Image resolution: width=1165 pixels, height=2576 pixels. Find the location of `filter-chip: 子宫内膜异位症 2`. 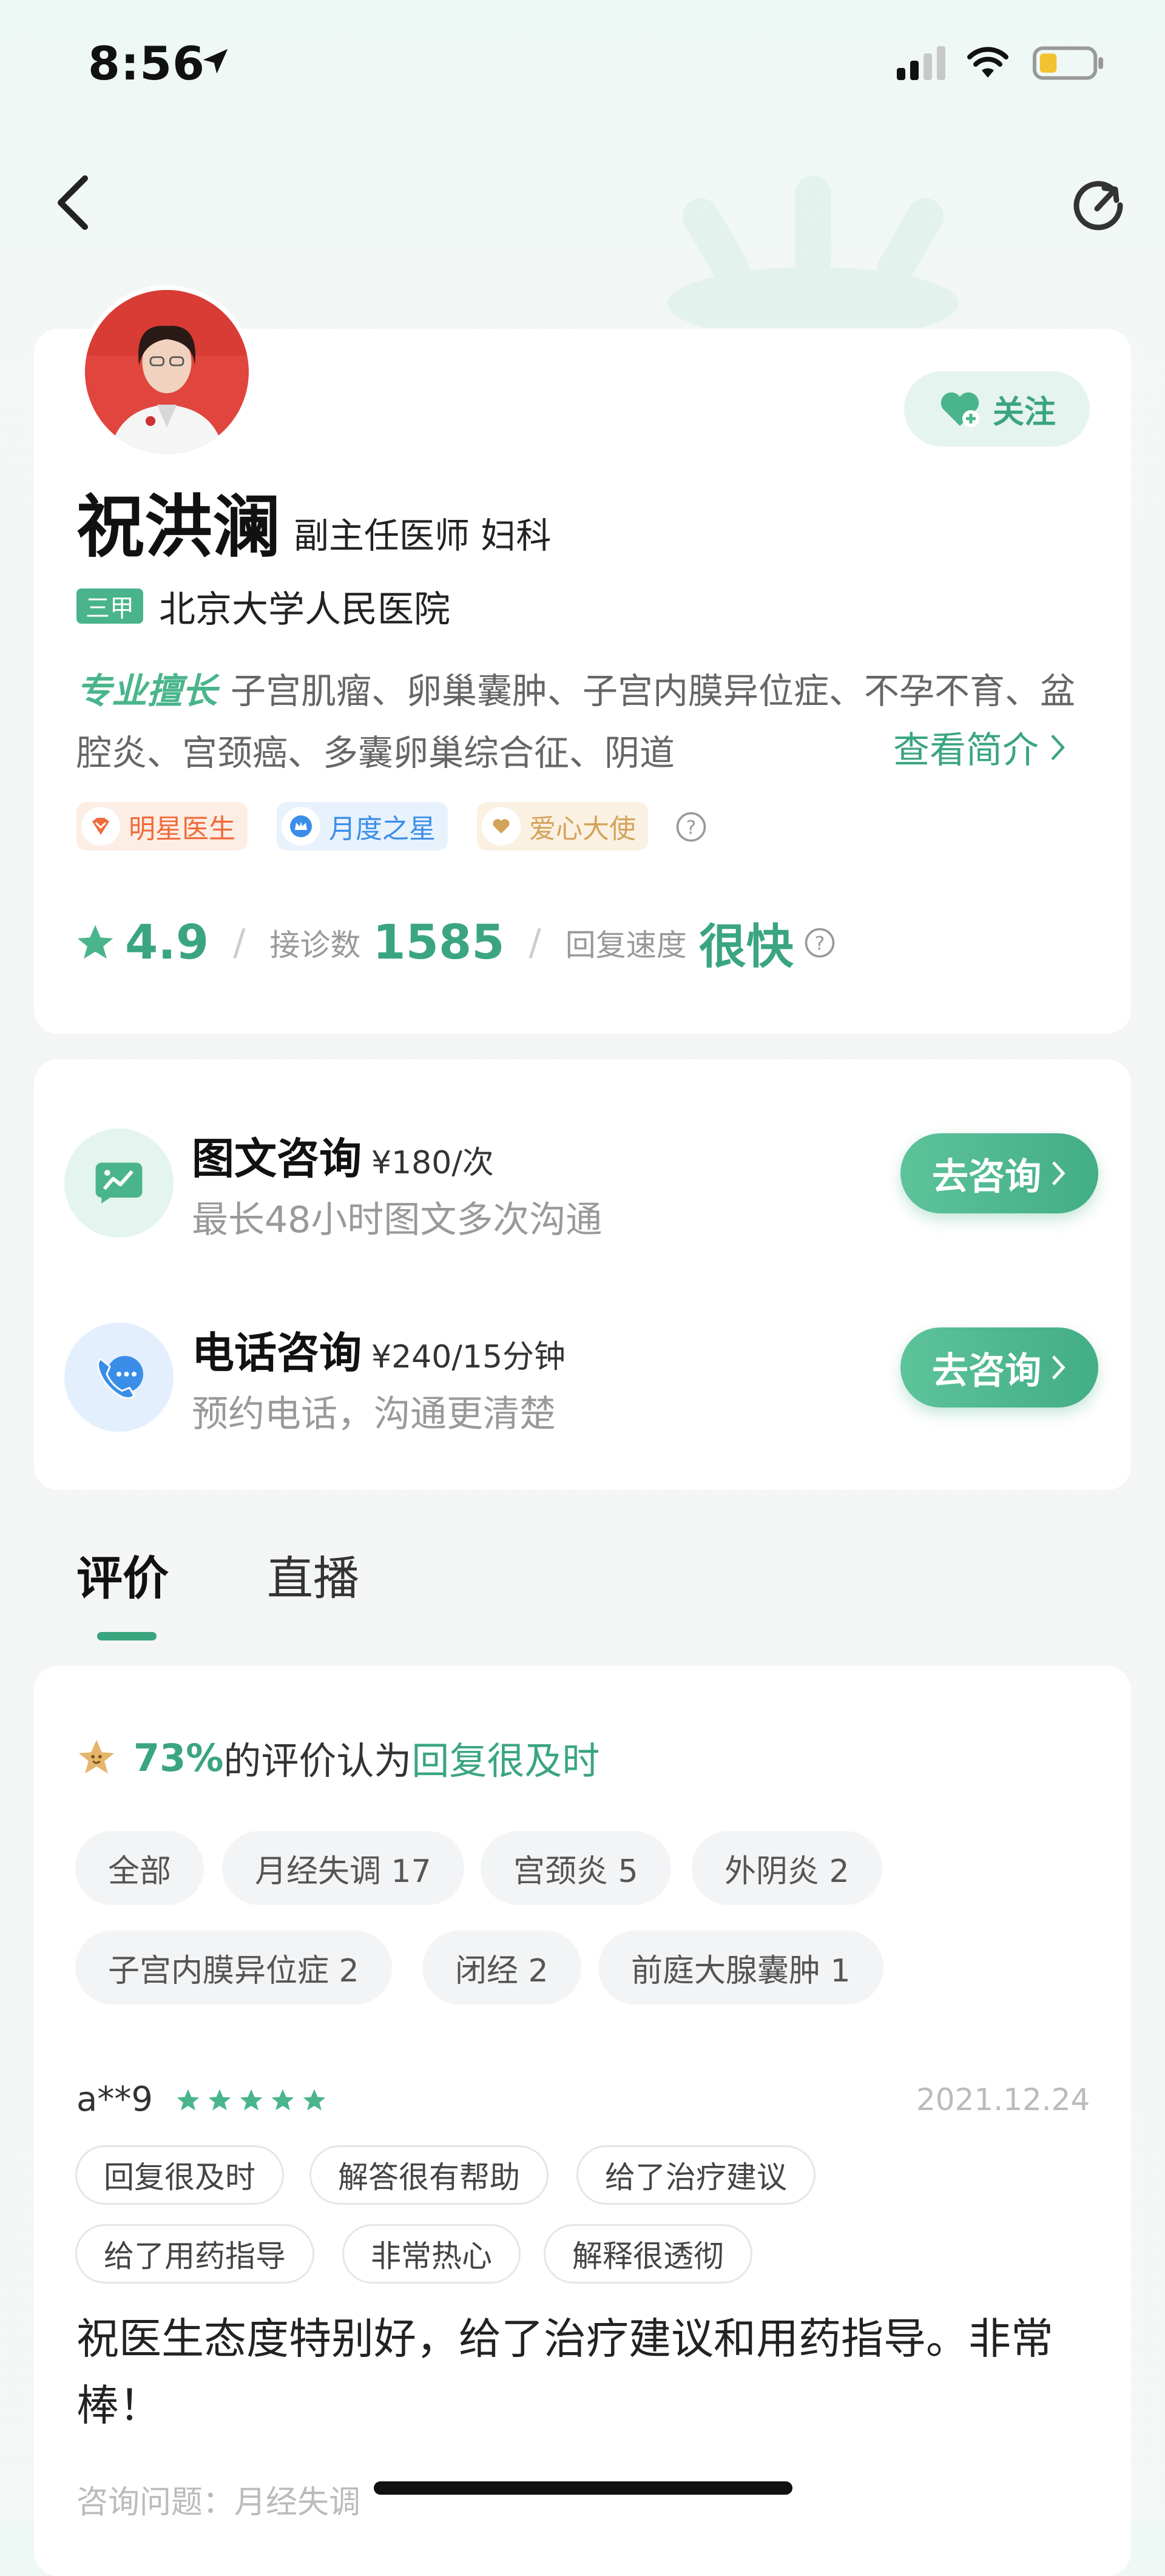

filter-chip: 子宫内膜异位症 2 is located at coordinates (234, 1967).